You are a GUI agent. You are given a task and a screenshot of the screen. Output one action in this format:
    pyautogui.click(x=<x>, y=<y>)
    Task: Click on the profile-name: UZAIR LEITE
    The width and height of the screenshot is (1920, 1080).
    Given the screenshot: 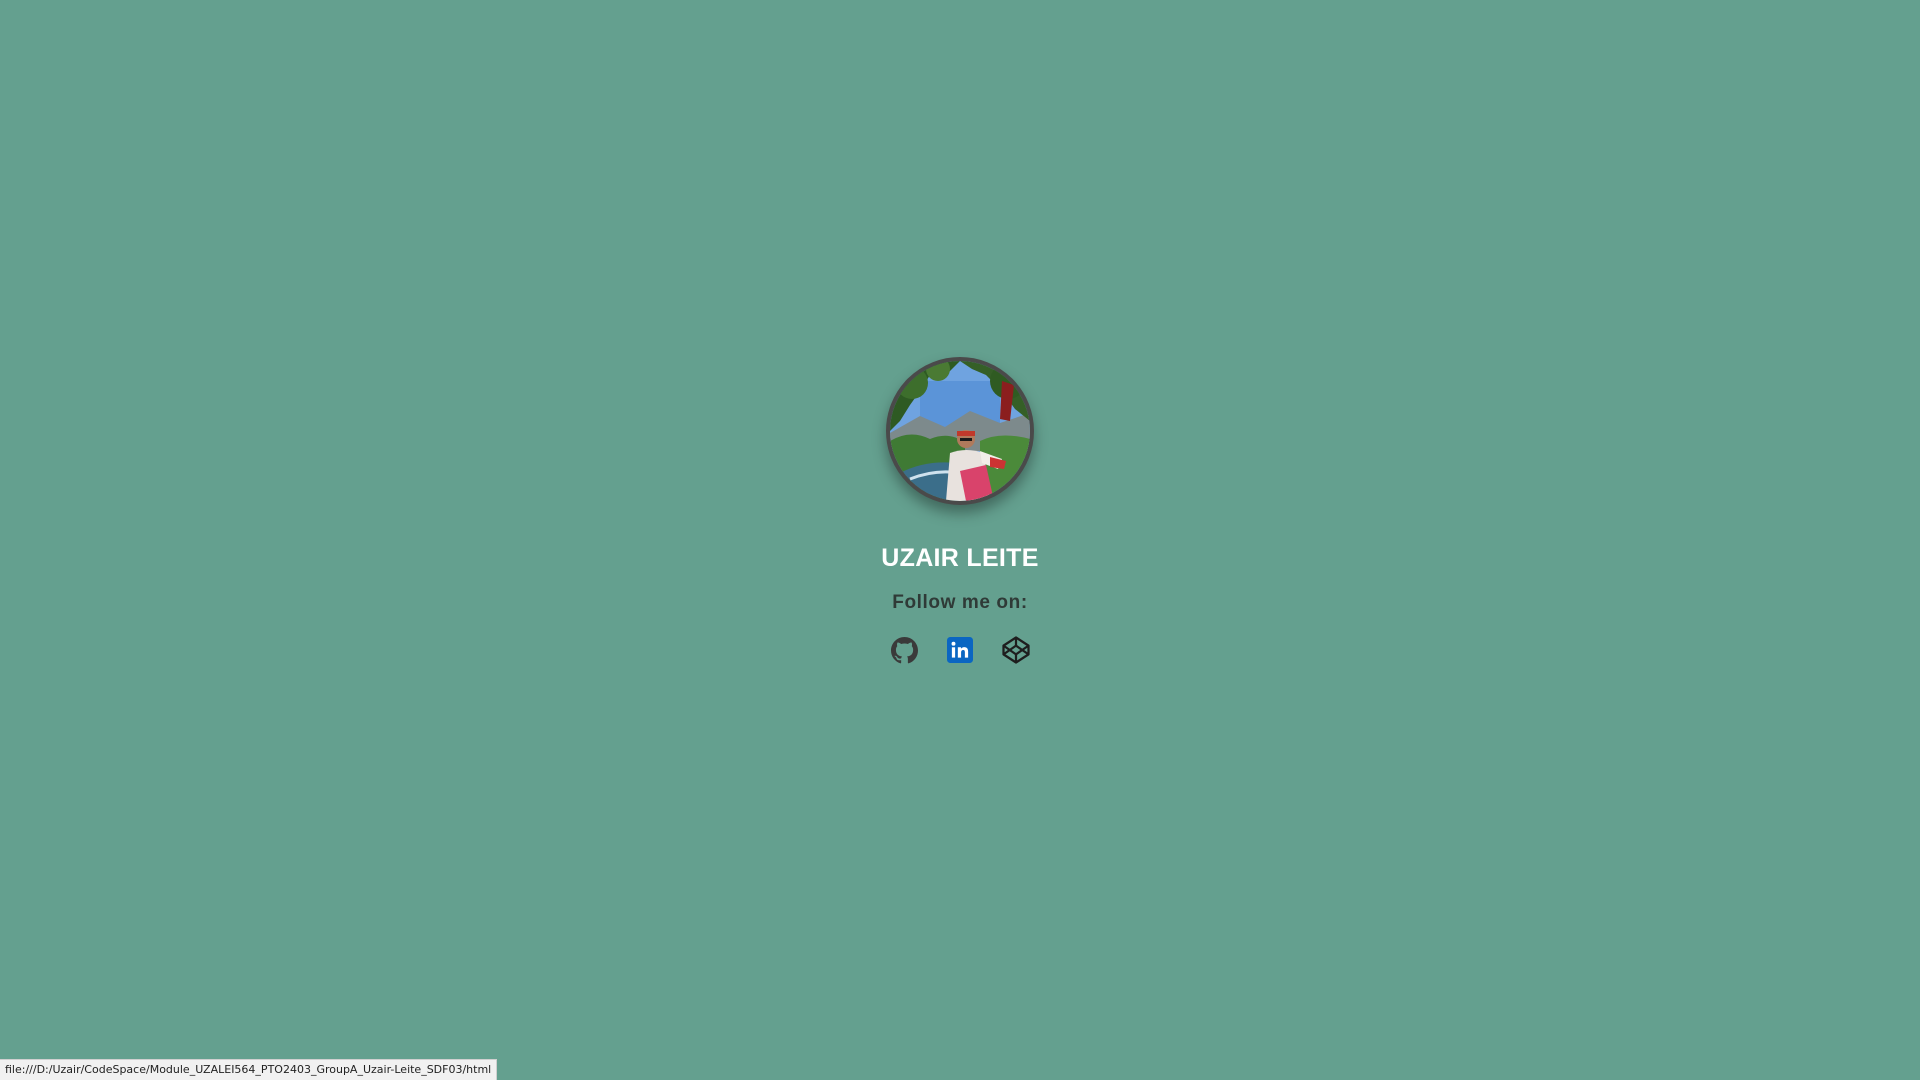 What is the action you would take?
    pyautogui.click(x=960, y=558)
    